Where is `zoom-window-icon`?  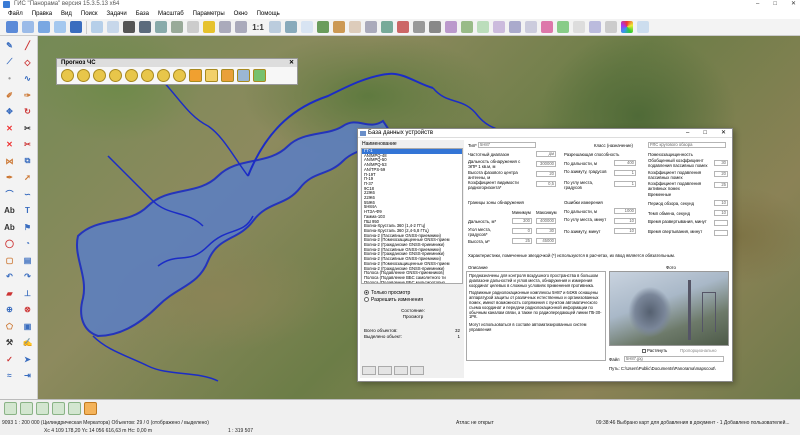 zoom-window-icon is located at coordinates (275, 27).